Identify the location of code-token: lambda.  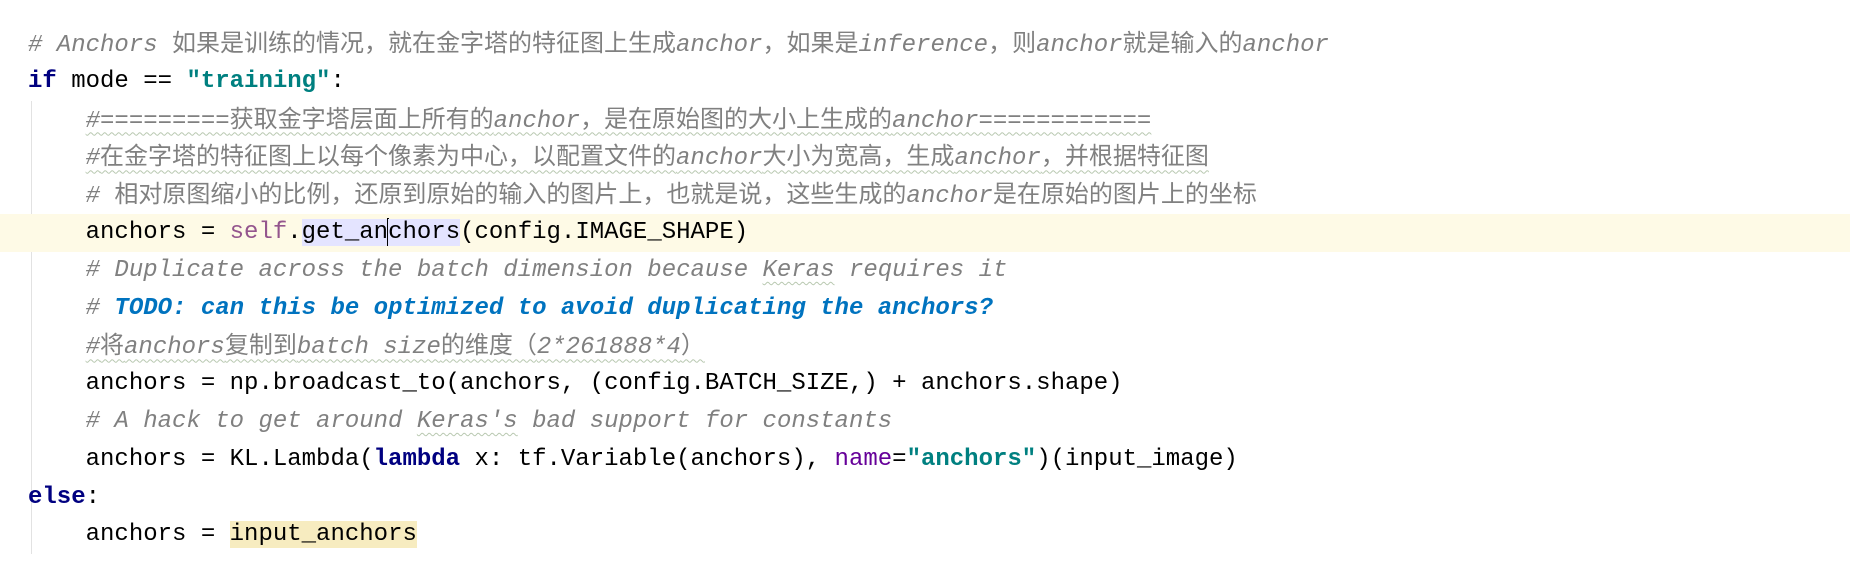
(417, 459).